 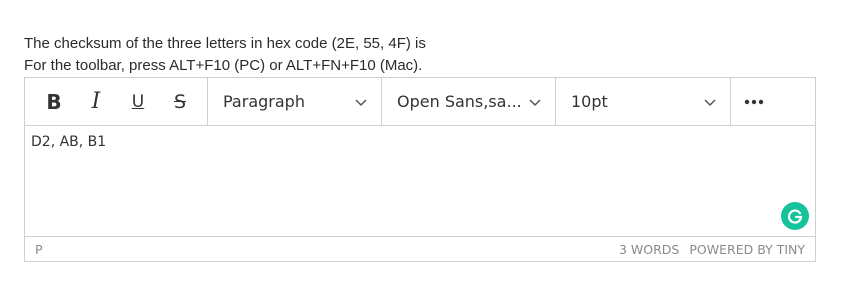 What do you see at coordinates (643, 101) in the screenshot?
I see `font-size-dropdown: 10pt` at bounding box center [643, 101].